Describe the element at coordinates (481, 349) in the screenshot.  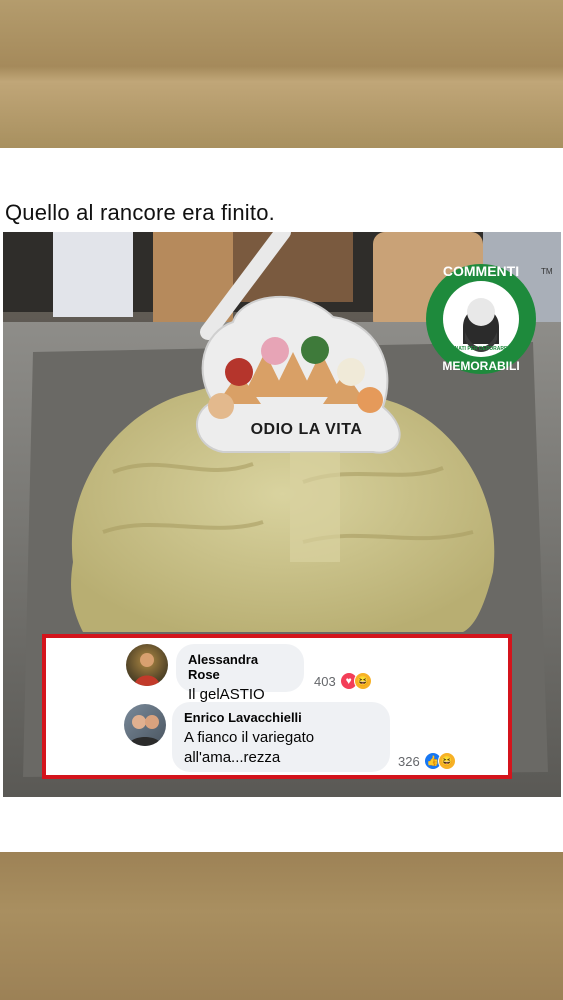
I see `badge-inner-text: NATI PER DEPORARE` at that location.